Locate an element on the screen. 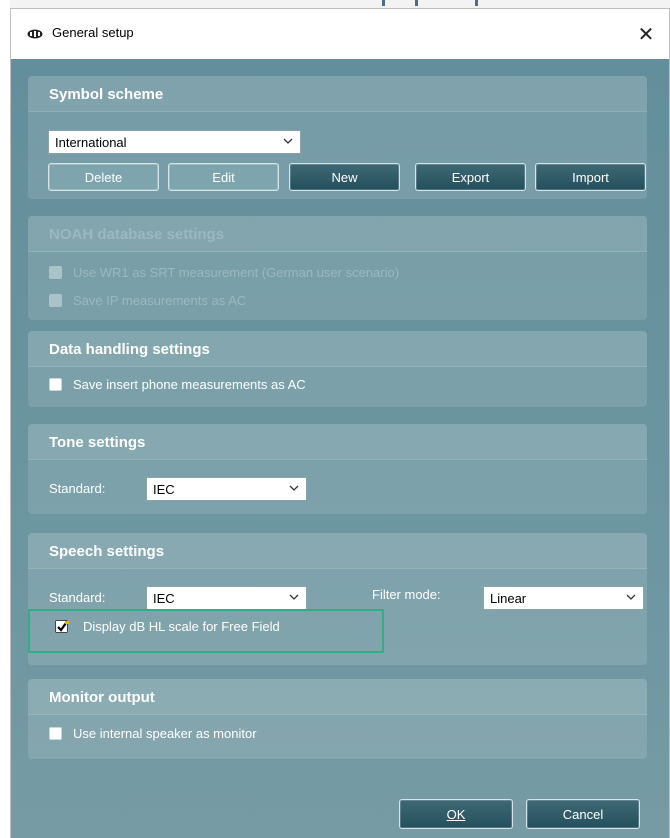 The height and width of the screenshot is (838, 670). close-button: ✕ is located at coordinates (646, 34).